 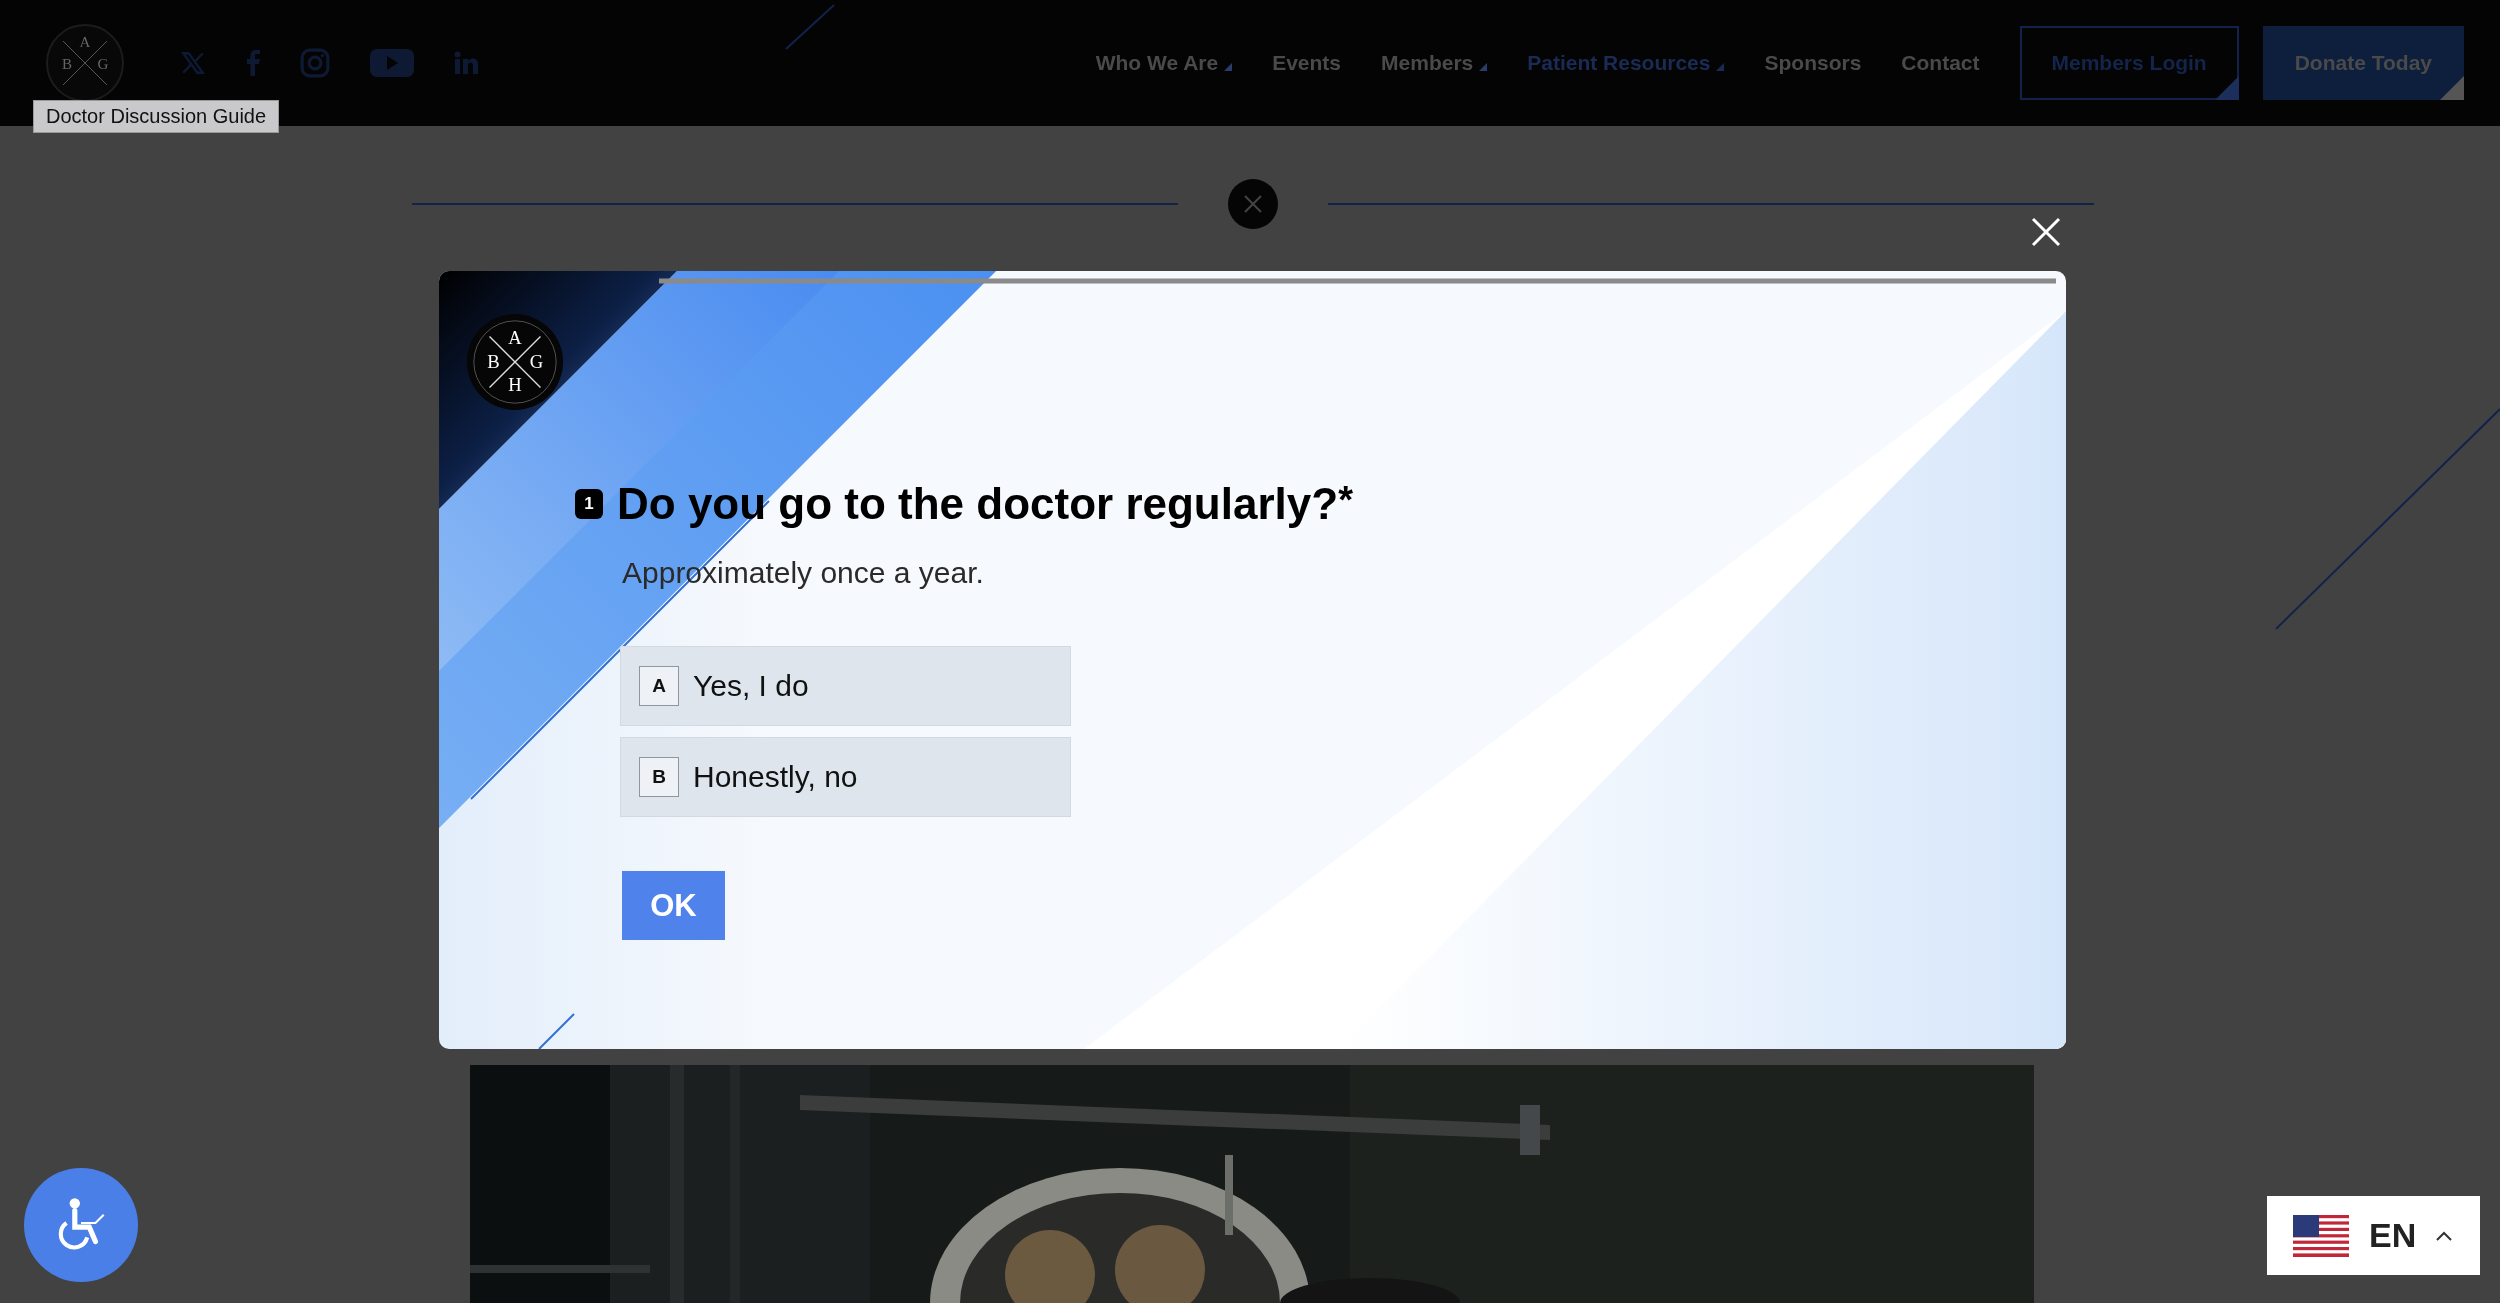 What do you see at coordinates (2046, 232) in the screenshot?
I see `close-button` at bounding box center [2046, 232].